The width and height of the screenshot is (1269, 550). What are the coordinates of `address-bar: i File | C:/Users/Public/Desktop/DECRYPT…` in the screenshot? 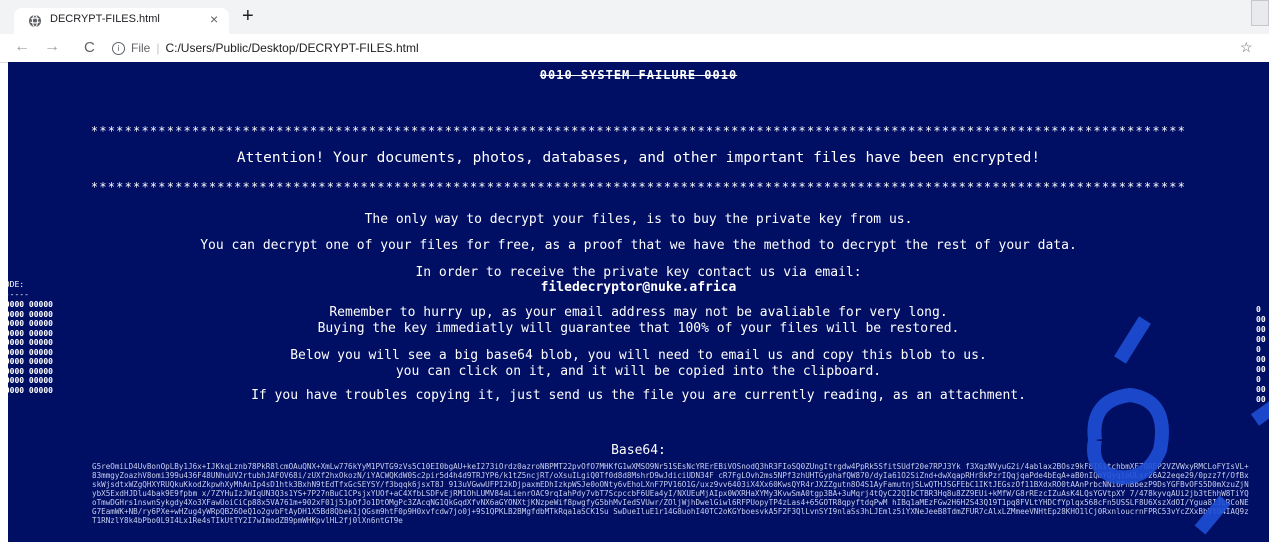 It's located at (672, 48).